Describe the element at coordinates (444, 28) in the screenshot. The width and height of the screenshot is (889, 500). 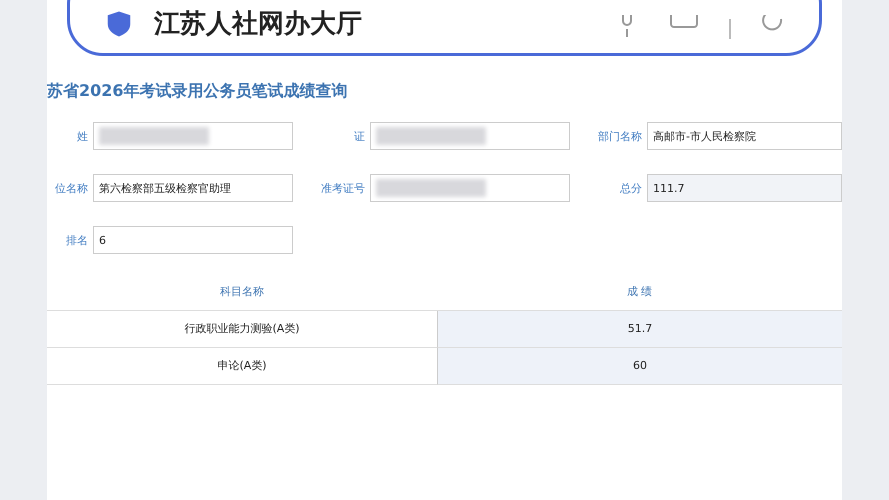
I see `search-bar: 江苏人社网办大厅` at that location.